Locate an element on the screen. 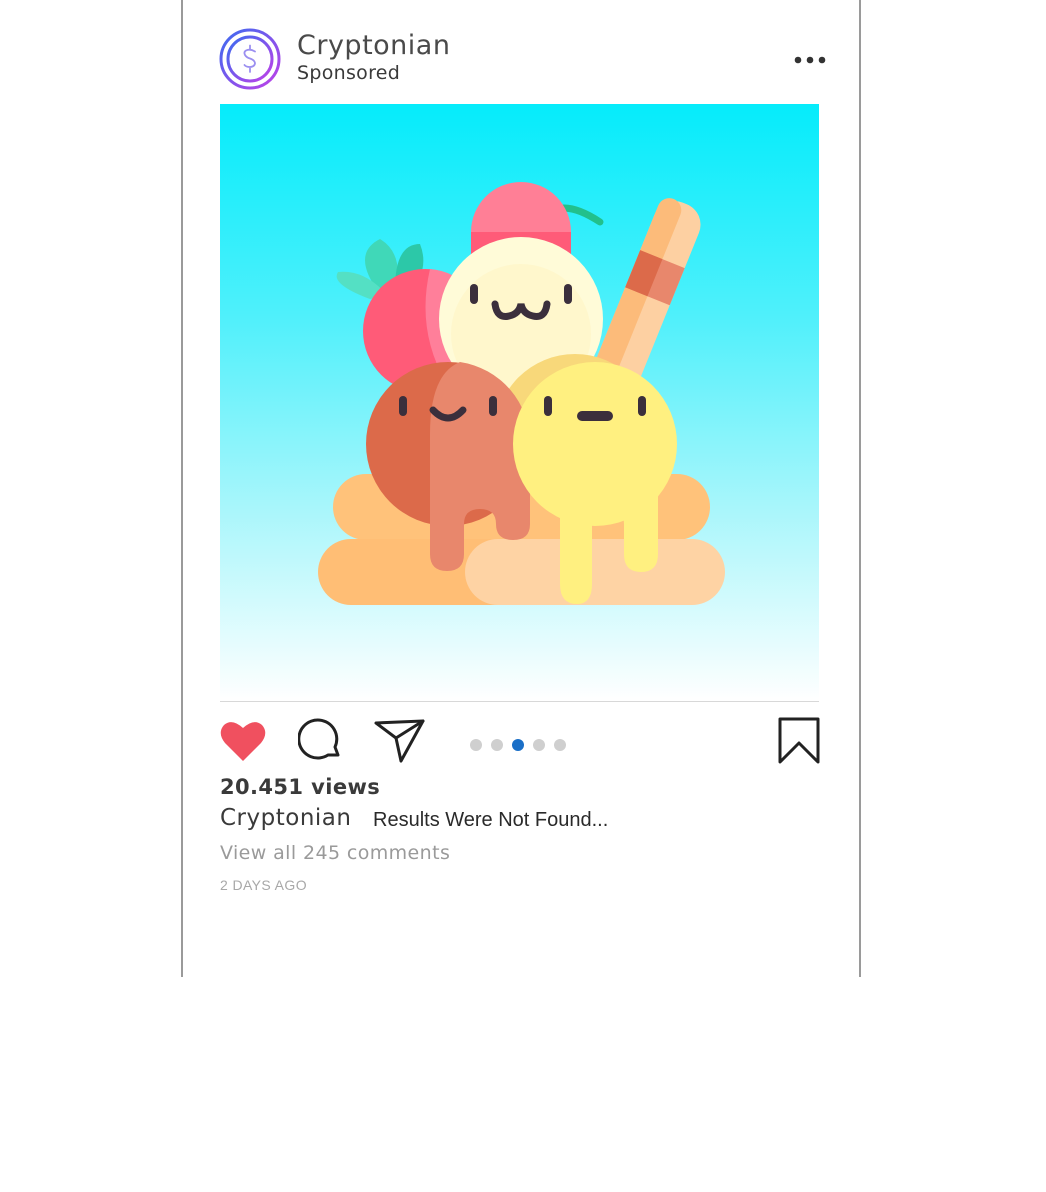  carousel-indicator is located at coordinates (518, 745).